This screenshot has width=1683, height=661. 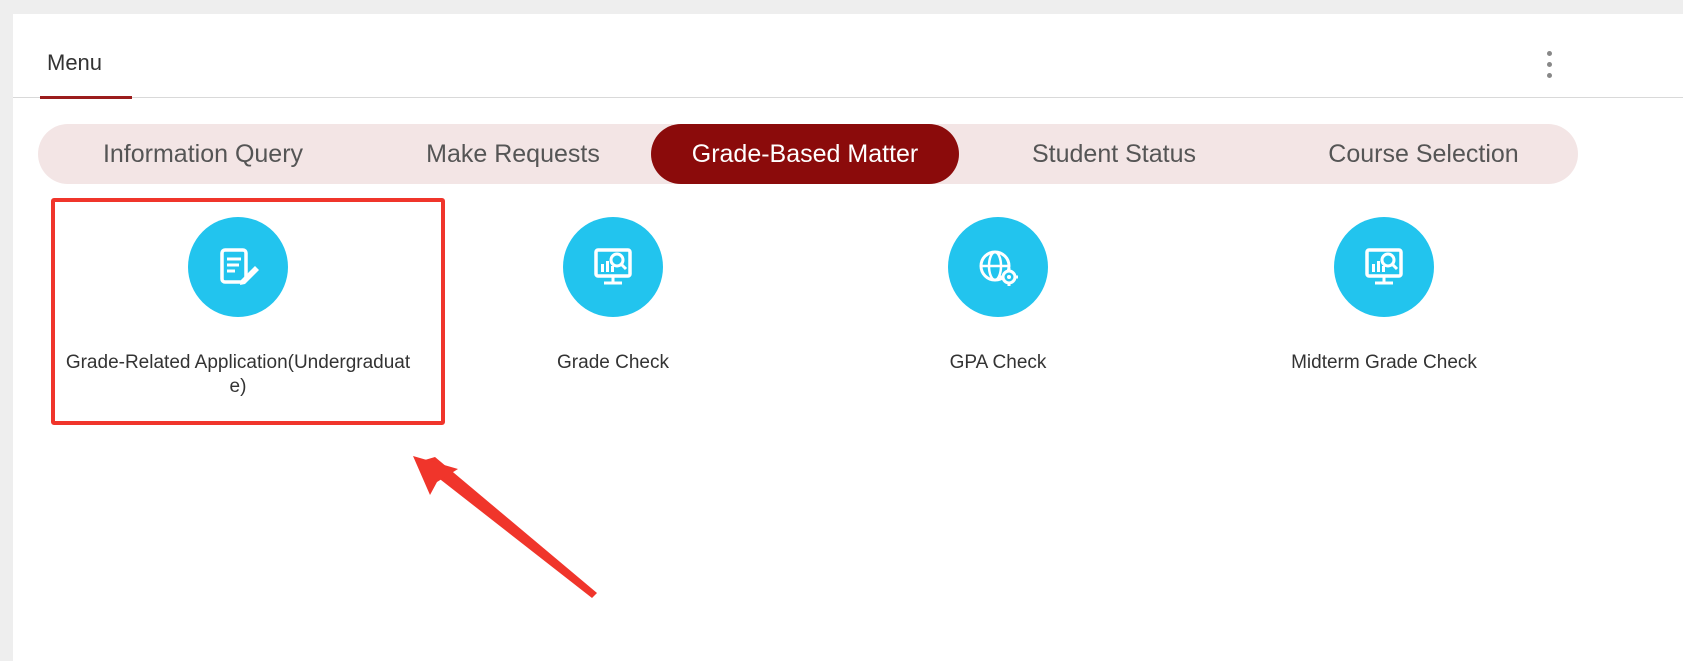 I want to click on tile-label-line1: GPA Check, so click(x=998, y=362).